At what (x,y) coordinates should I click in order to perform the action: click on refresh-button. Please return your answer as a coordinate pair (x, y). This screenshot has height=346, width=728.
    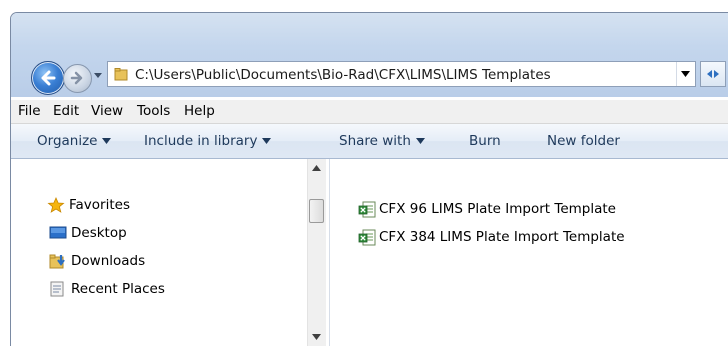
    Looking at the image, I should click on (713, 74).